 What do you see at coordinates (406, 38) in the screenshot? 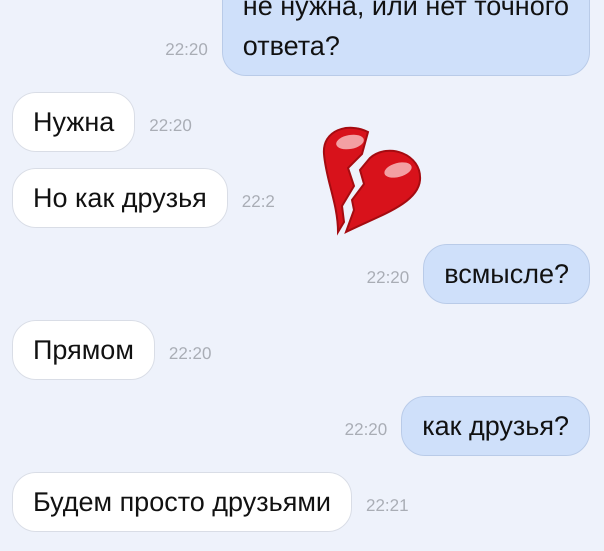
I see `message-bubble: не нужна, или нет точного ответа?` at bounding box center [406, 38].